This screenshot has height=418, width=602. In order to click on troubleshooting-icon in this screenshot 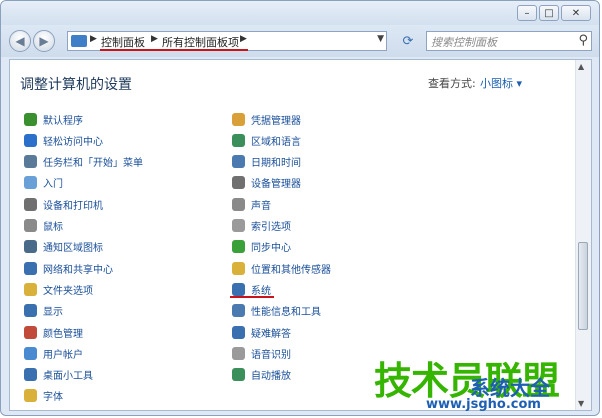, I will do `click(238, 332)`.